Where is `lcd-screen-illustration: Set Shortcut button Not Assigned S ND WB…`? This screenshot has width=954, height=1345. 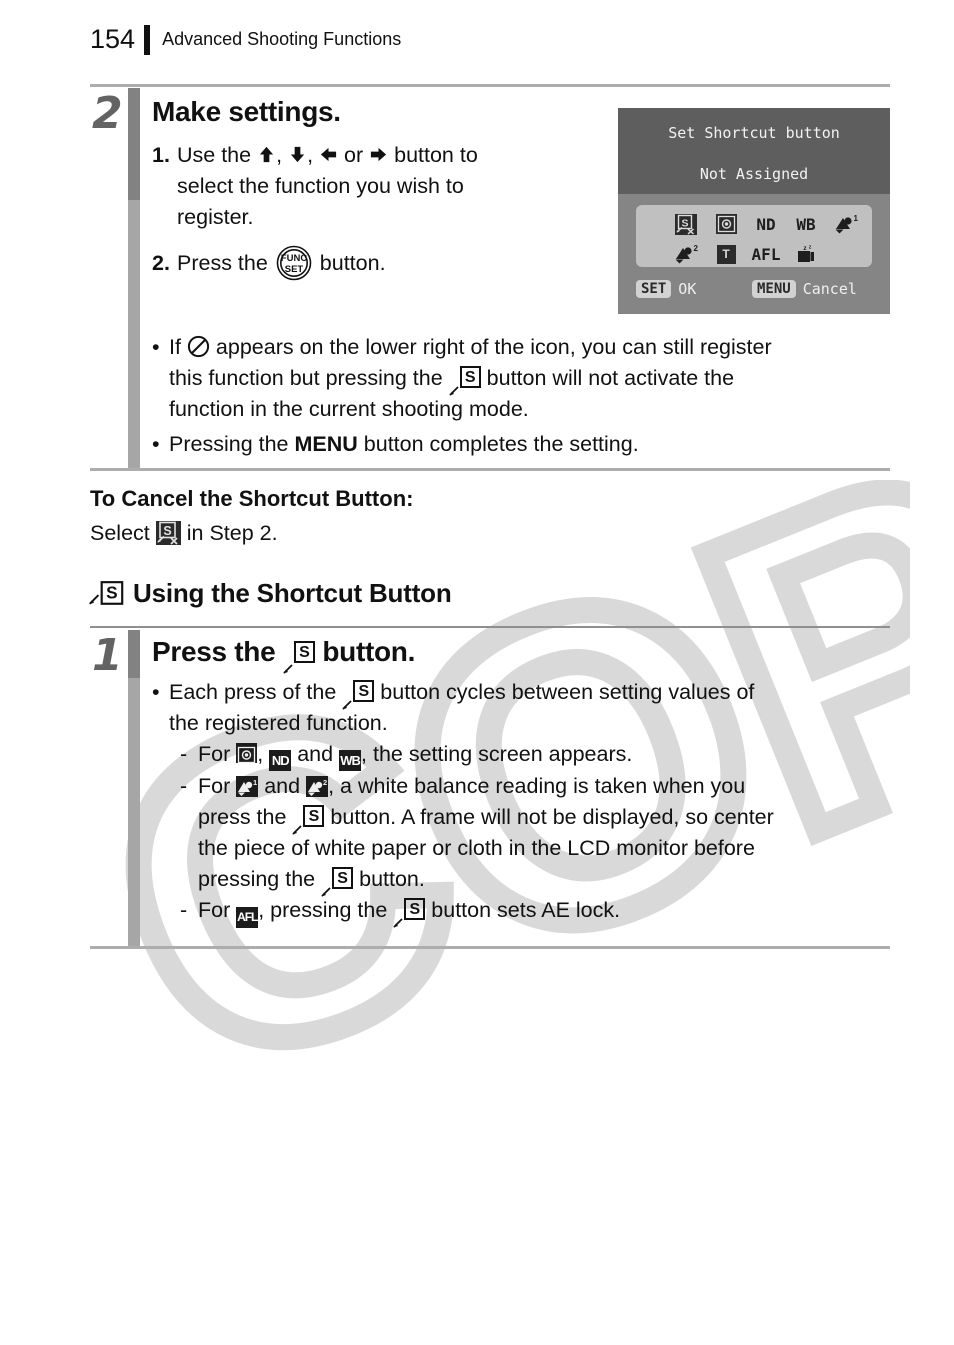
lcd-screen-illustration: Set Shortcut button Not Assigned S ND WB… is located at coordinates (754, 211).